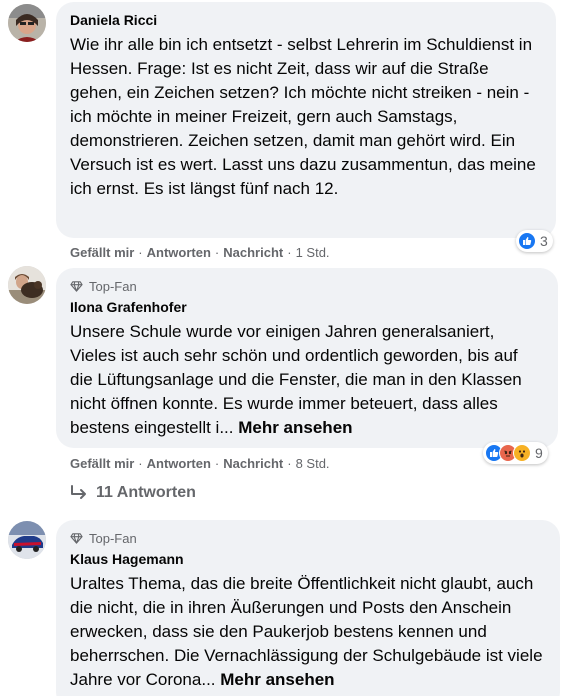 The image size is (572, 696). I want to click on wow-icon, so click(522, 453).